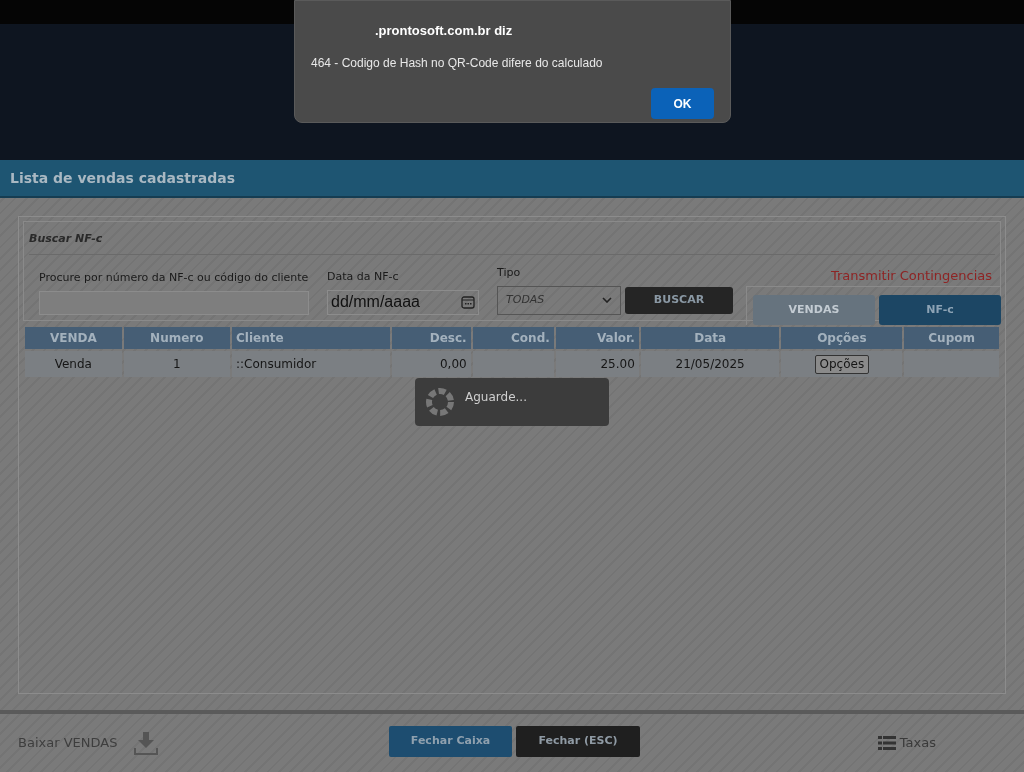  What do you see at coordinates (177, 364) in the screenshot?
I see `table-cell: 1` at bounding box center [177, 364].